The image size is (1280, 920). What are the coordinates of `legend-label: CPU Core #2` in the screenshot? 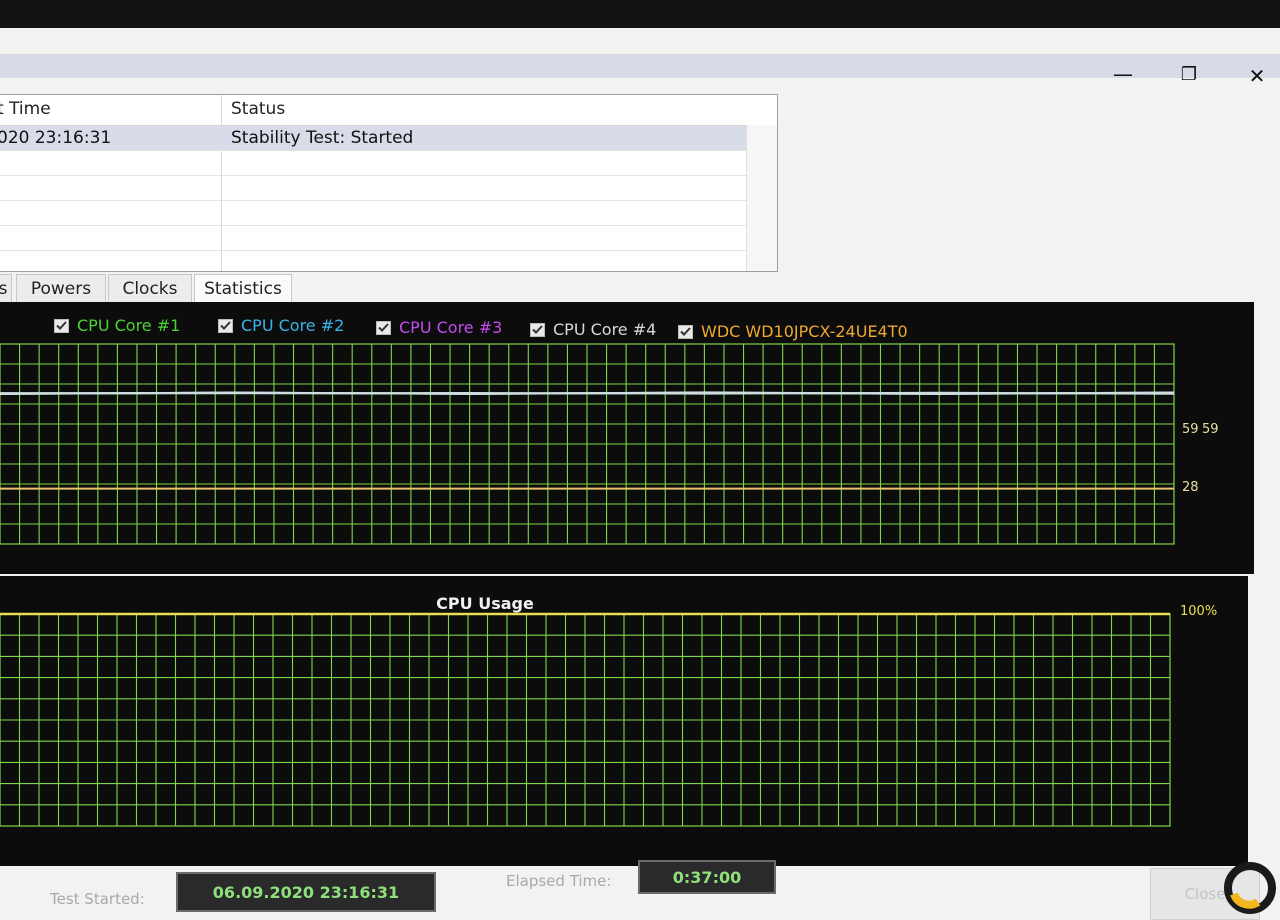 It's located at (293, 325).